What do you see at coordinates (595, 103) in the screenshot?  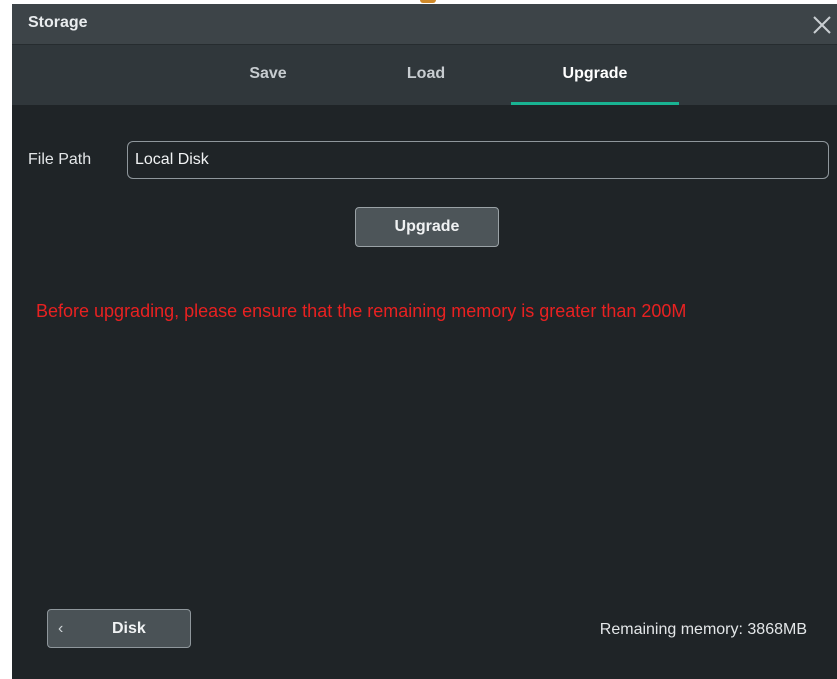 I see `tab-active-underline` at bounding box center [595, 103].